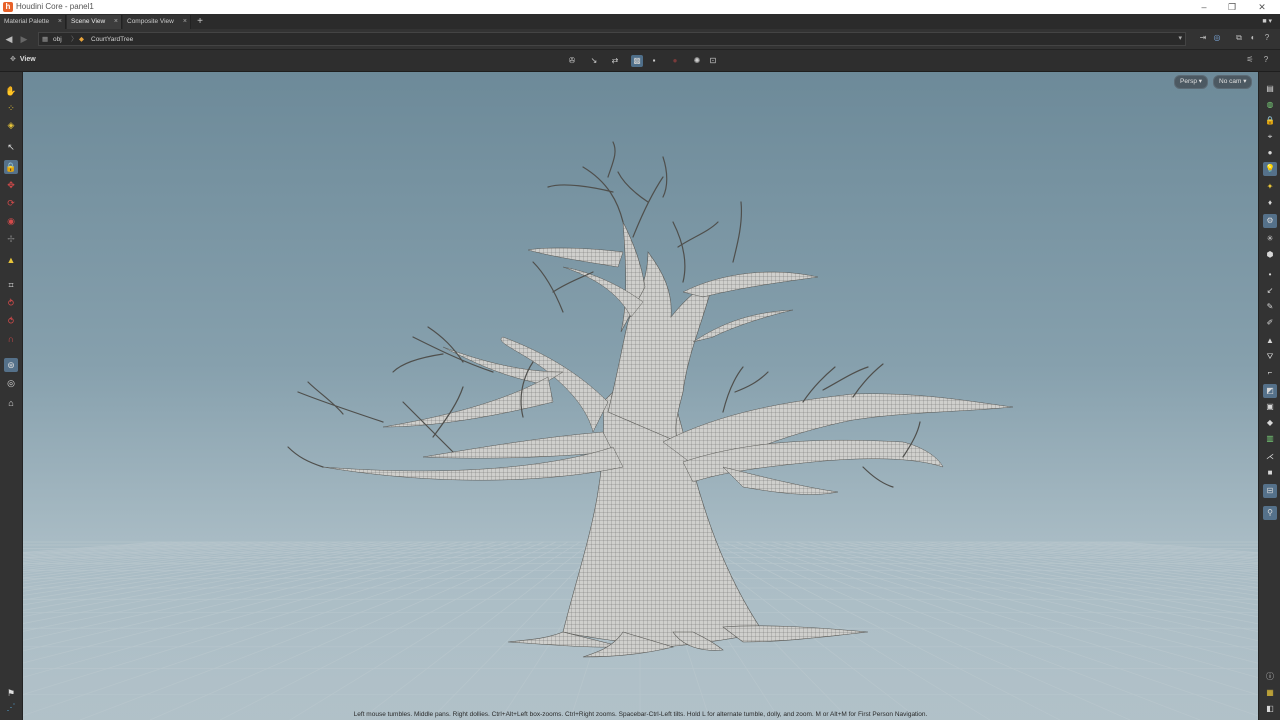  I want to click on brush-icon: ✎, so click(1270, 307).